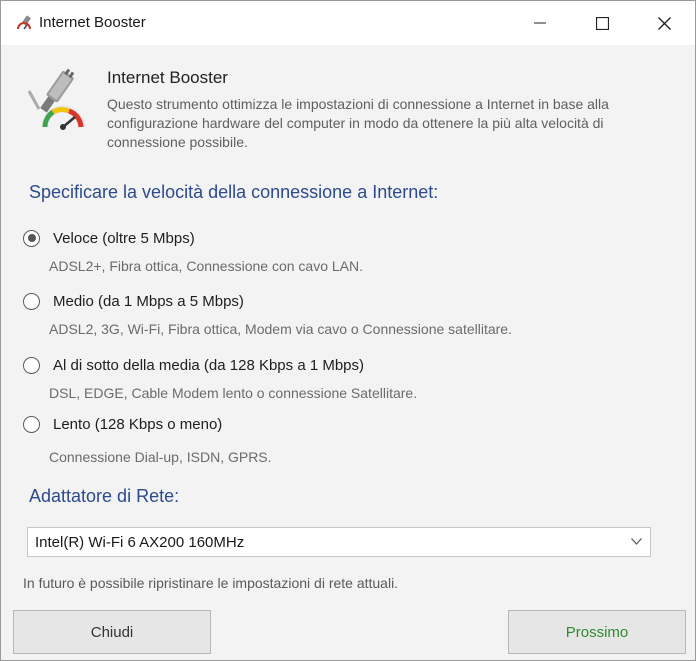  I want to click on speed-option-desc: Connessione Dial-up, ISDN, GPRS., so click(160, 457).